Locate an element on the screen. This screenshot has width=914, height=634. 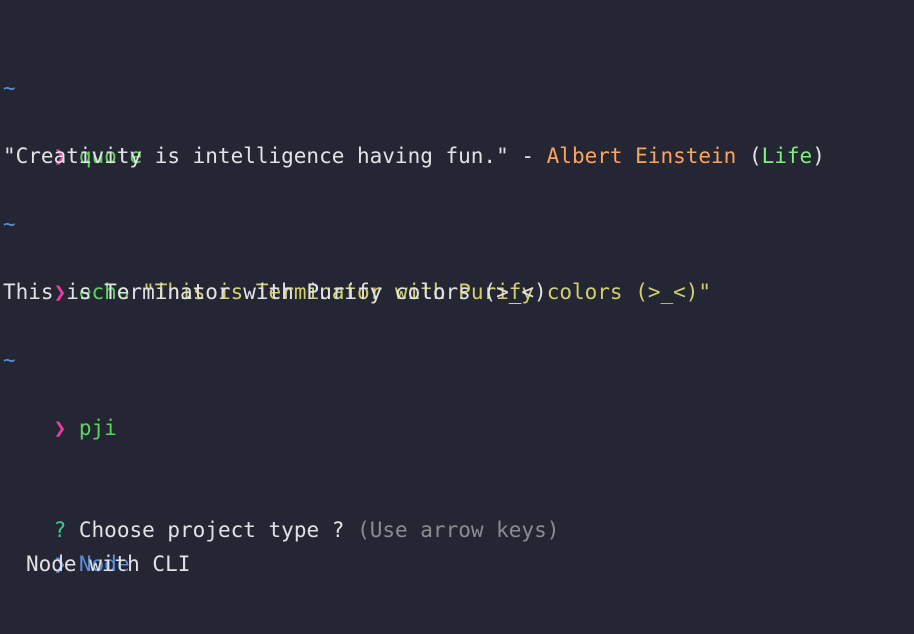
quote-topic: Life is located at coordinates (787, 156).